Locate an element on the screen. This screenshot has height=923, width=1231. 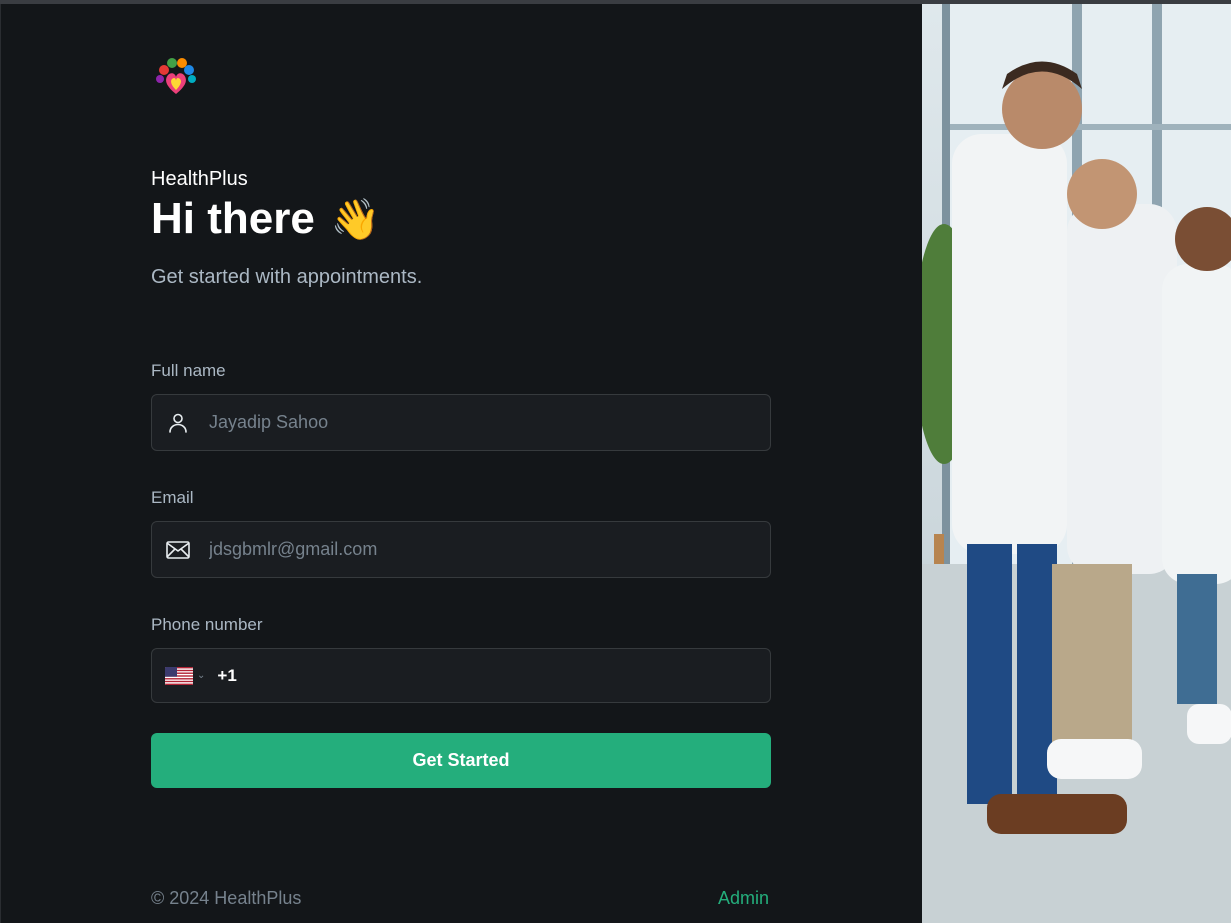
brand-name: HealthPlus is located at coordinates (199, 179).